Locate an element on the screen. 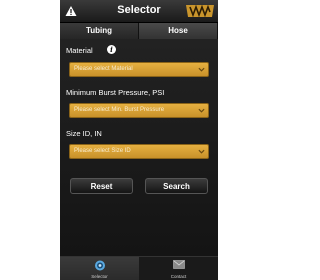 Image resolution: width=320 pixels, height=280 pixels. size-id-label: Size ID, IN is located at coordinates (84, 133).